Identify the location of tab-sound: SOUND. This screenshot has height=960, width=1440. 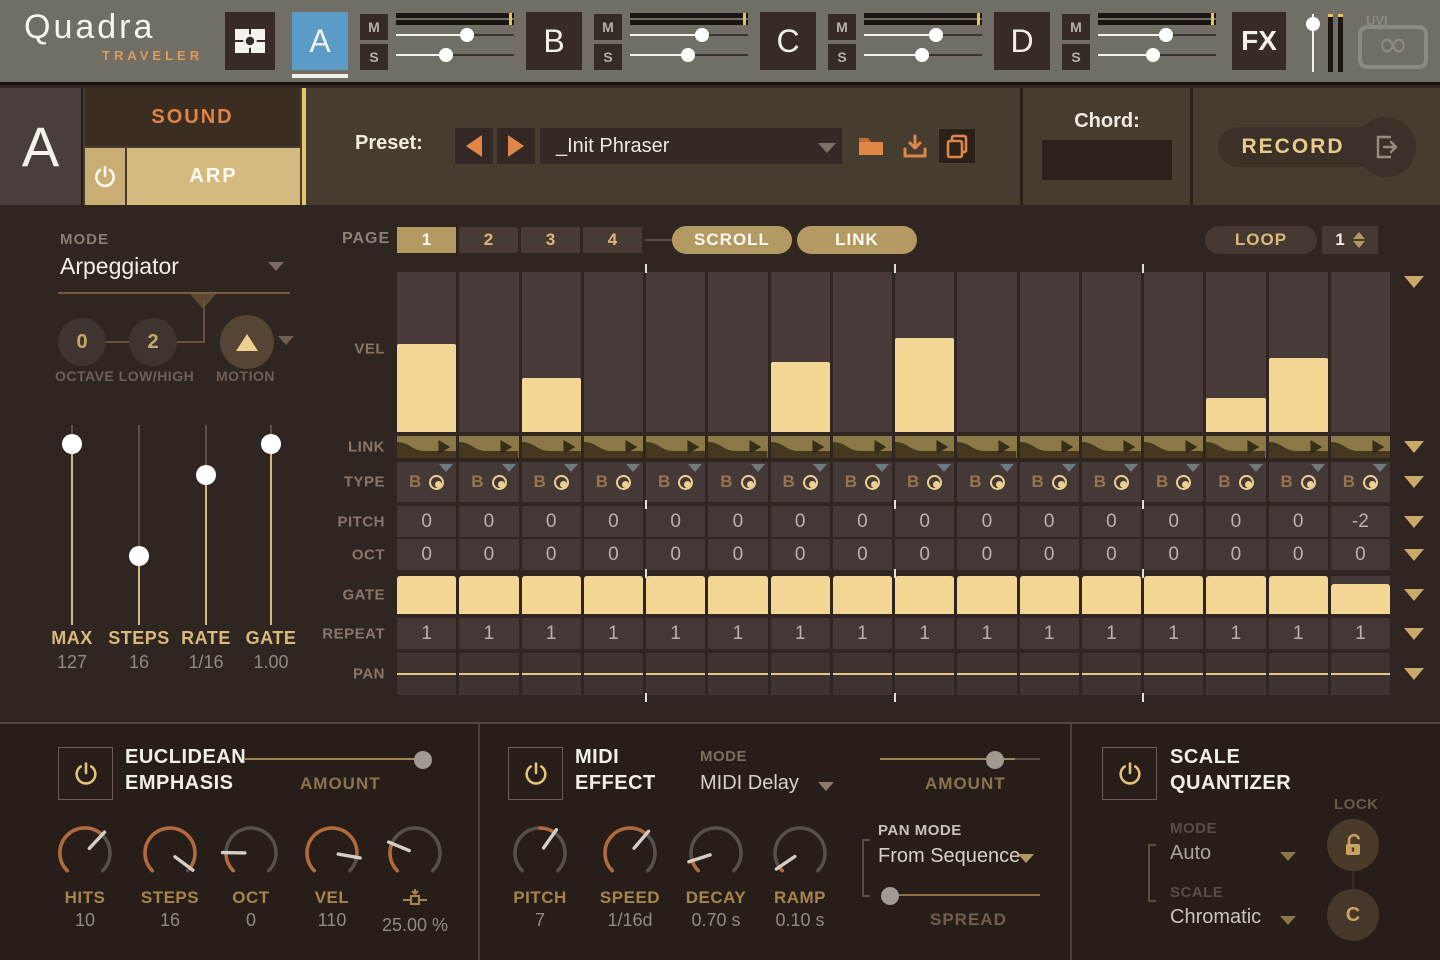
(192, 117).